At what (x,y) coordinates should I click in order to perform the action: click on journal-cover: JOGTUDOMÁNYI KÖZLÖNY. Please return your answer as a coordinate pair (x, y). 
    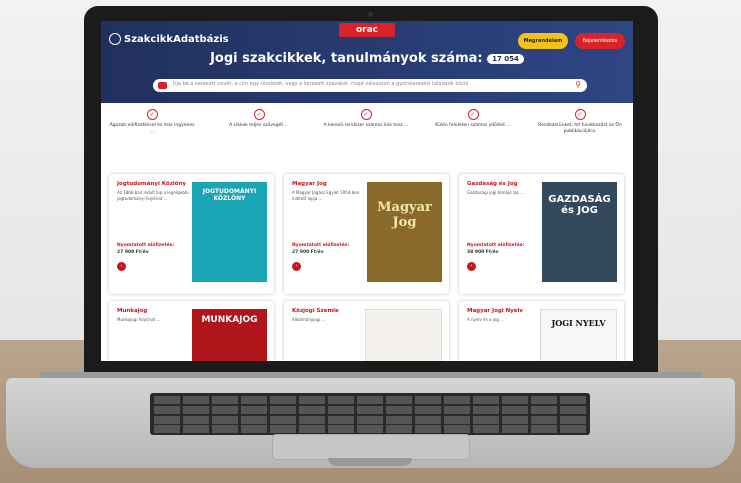
    Looking at the image, I should click on (229, 232).